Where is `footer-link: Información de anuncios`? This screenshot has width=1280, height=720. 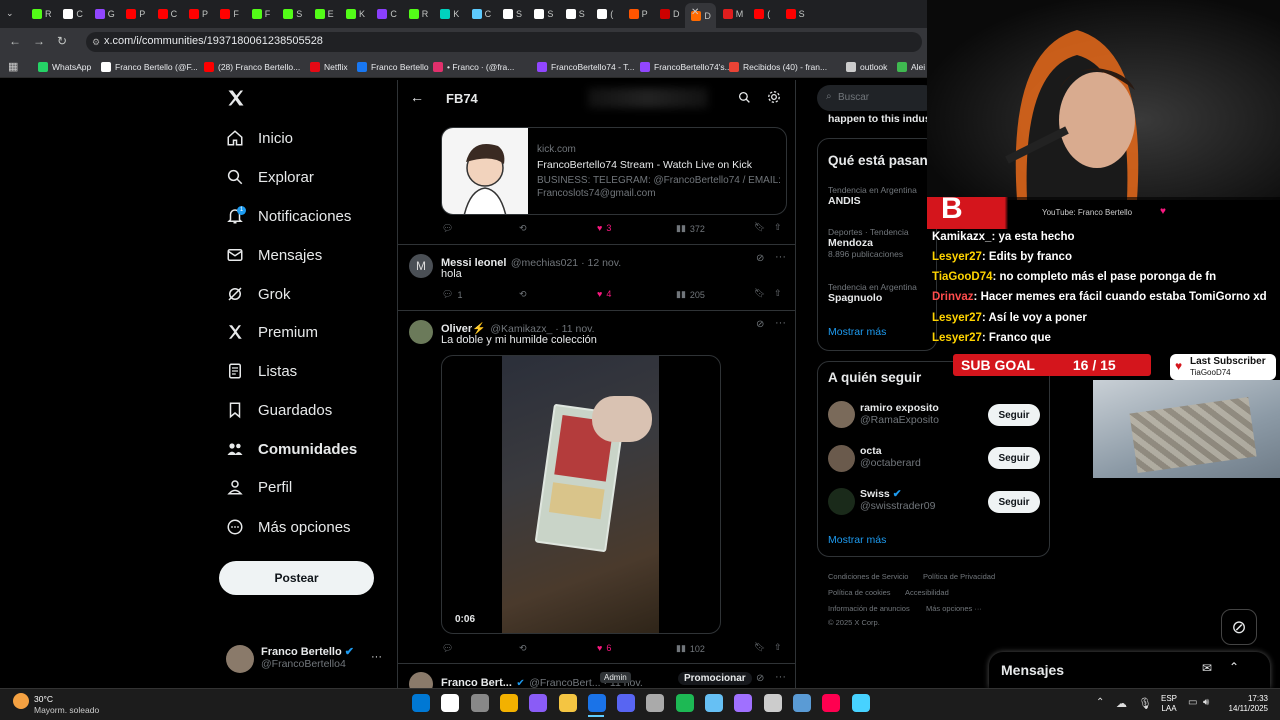
footer-link: Información de anuncios is located at coordinates (869, 608).